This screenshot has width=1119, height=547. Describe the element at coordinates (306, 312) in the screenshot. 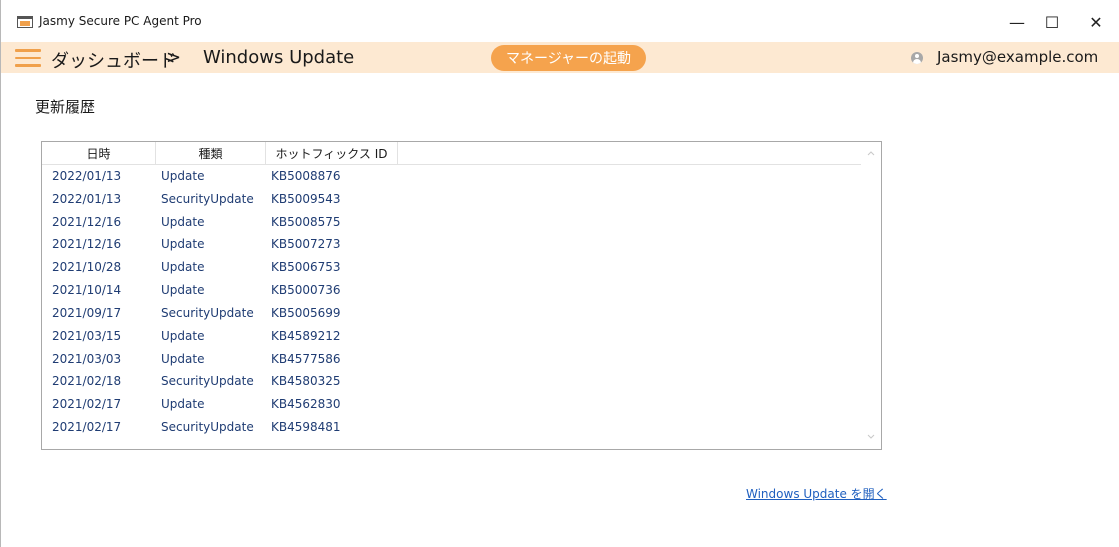

I see `cell-hotfix: KB5005699` at that location.